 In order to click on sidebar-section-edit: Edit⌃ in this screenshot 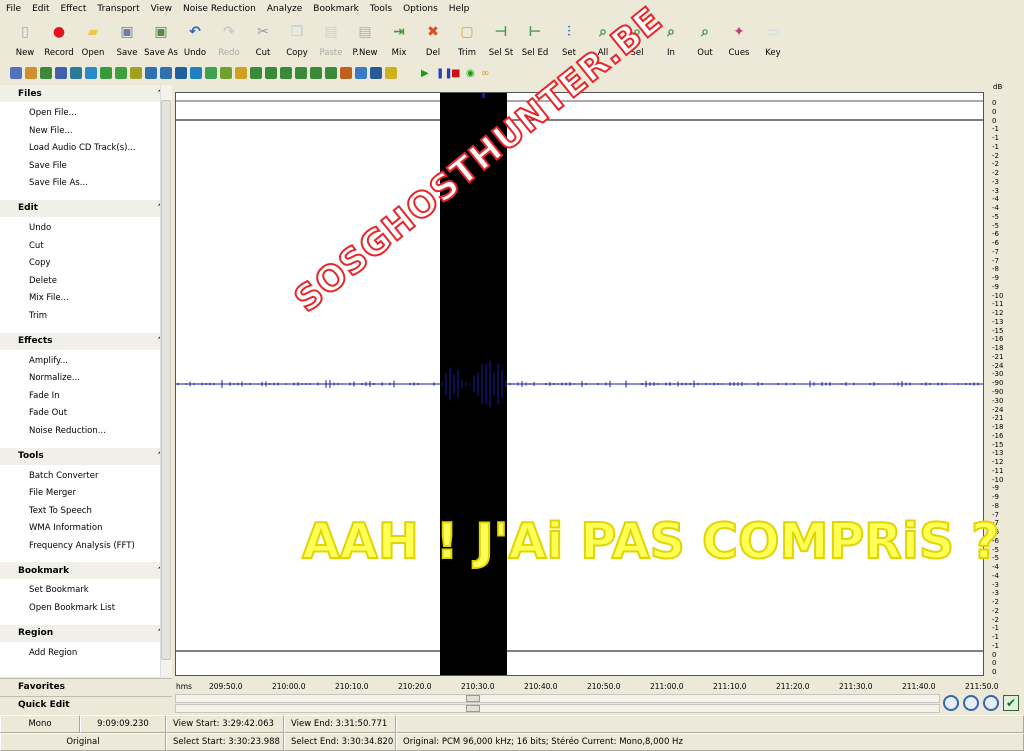, I will do `click(86, 208)`.